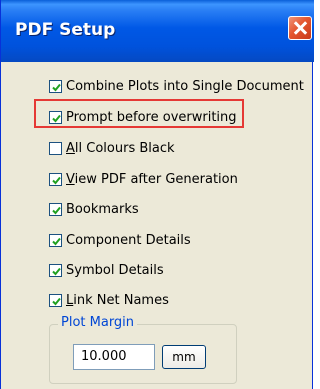 Image resolution: width=320 pixels, height=389 pixels. I want to click on bookmarks-label: Bookmarks, so click(102, 209).